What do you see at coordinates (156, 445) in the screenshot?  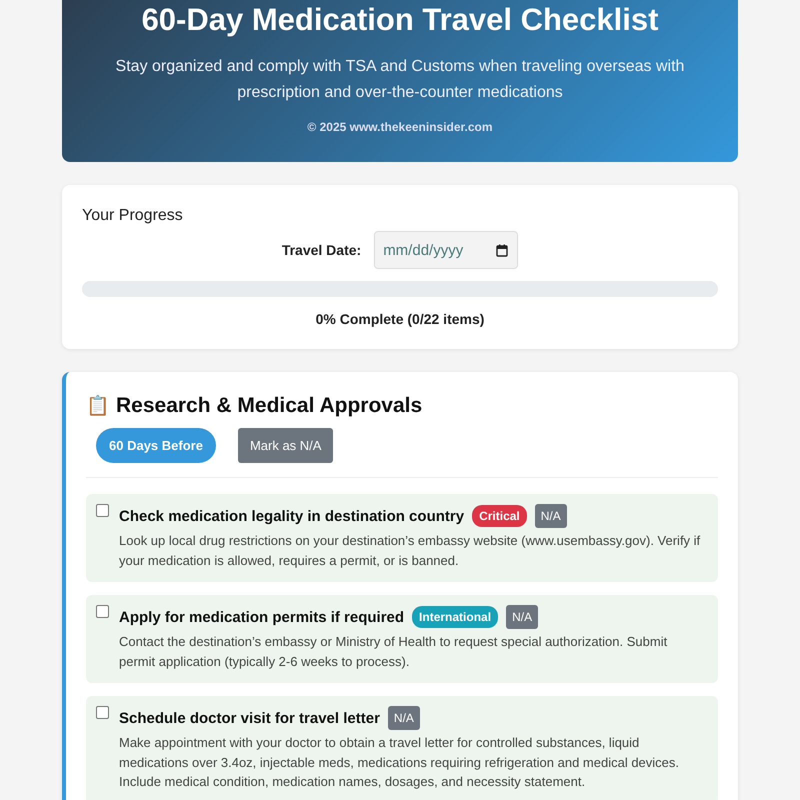 I see `timing-badge: 60 Days Before` at bounding box center [156, 445].